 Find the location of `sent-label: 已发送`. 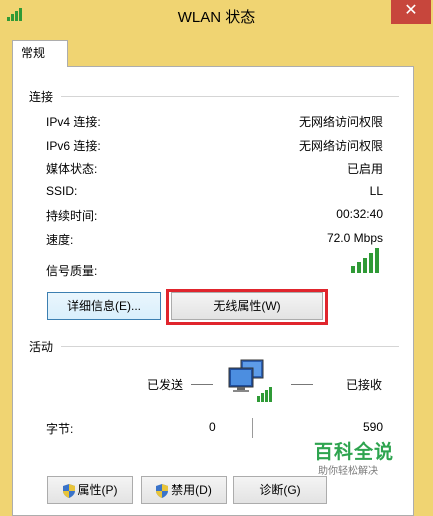

sent-label: 已发送 is located at coordinates (165, 385).